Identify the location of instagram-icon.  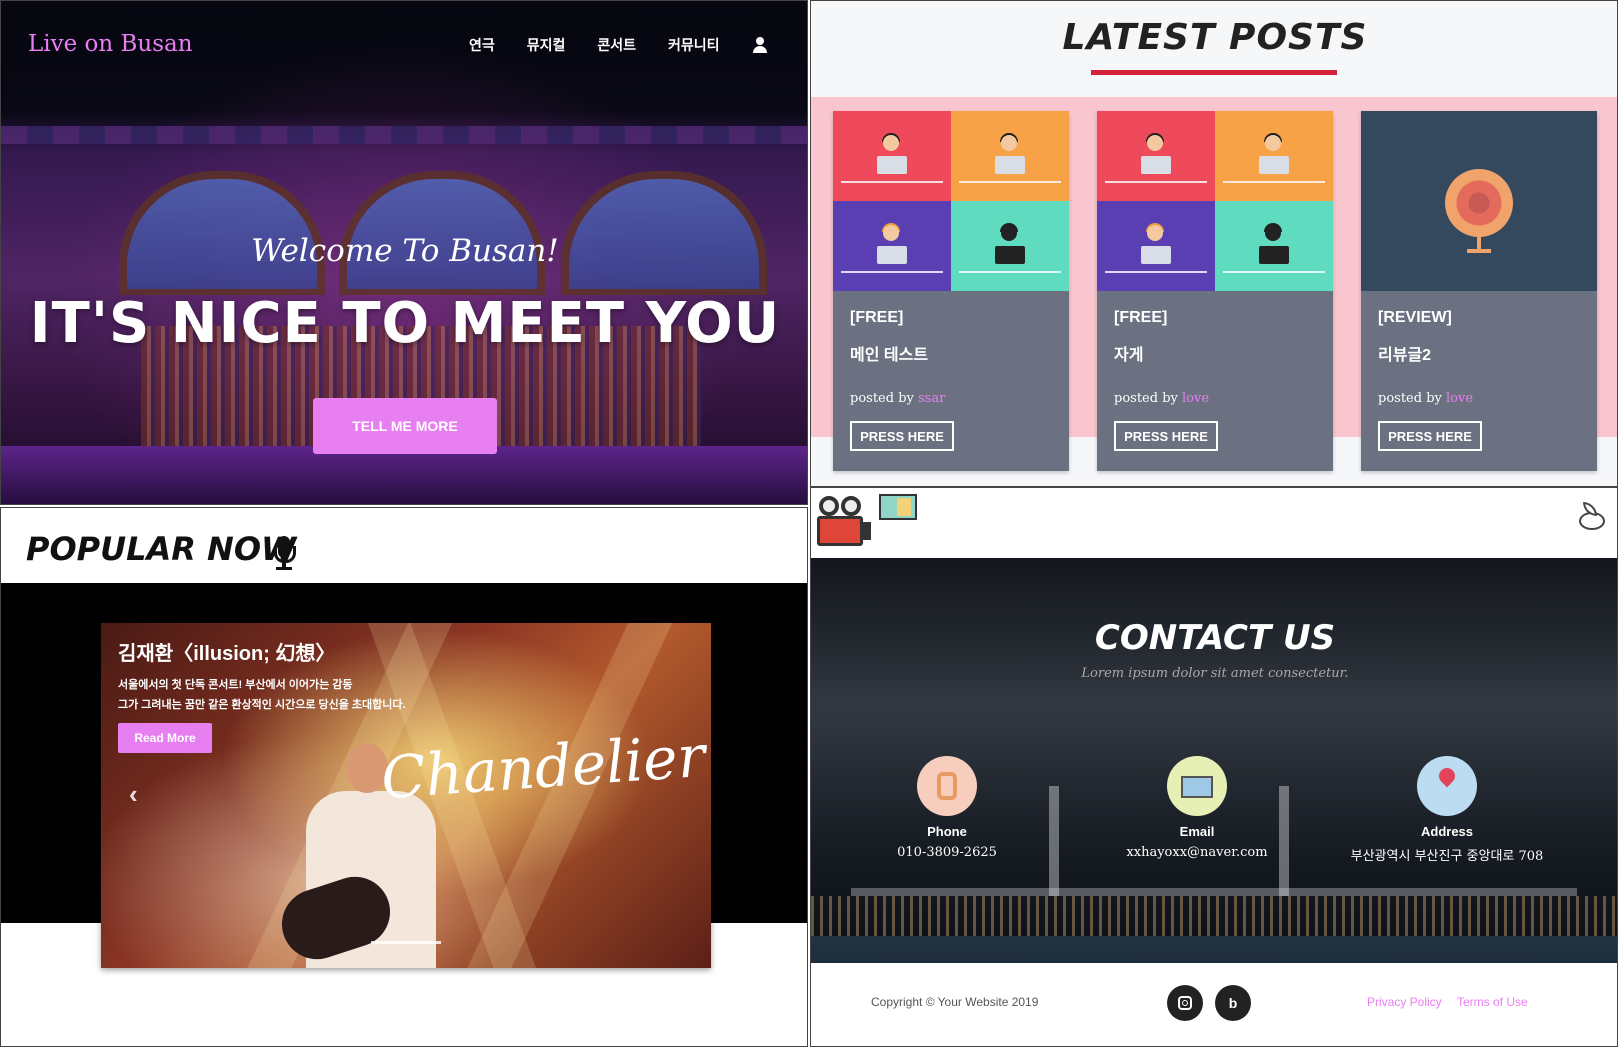
(1185, 1003).